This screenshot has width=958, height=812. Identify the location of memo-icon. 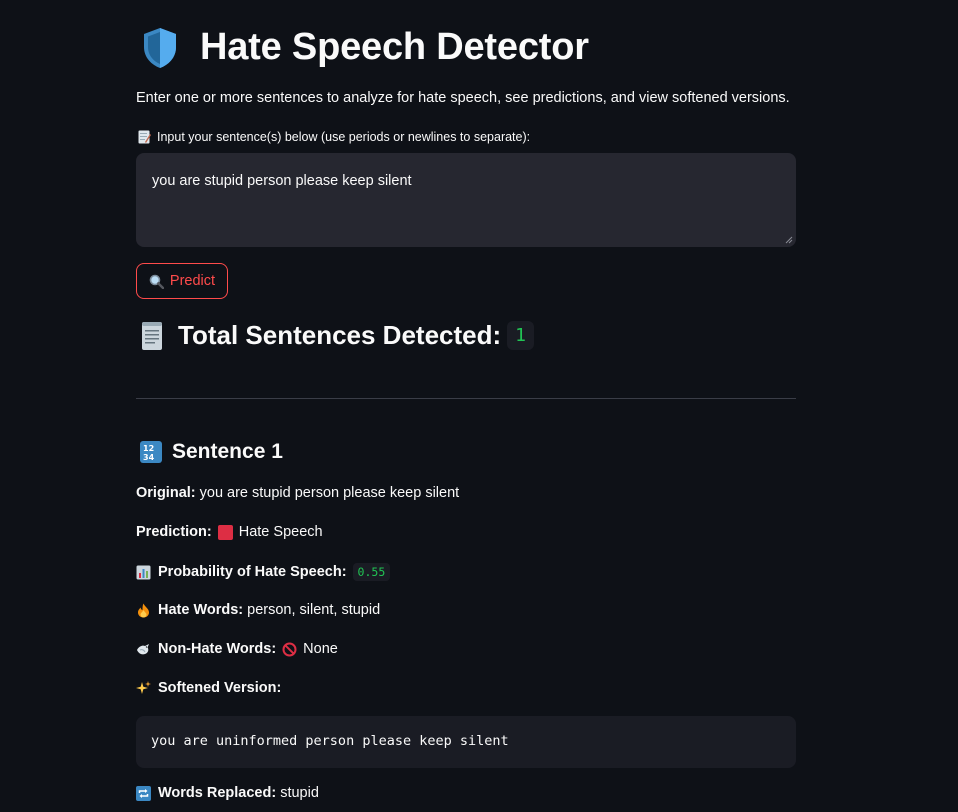
(144, 137).